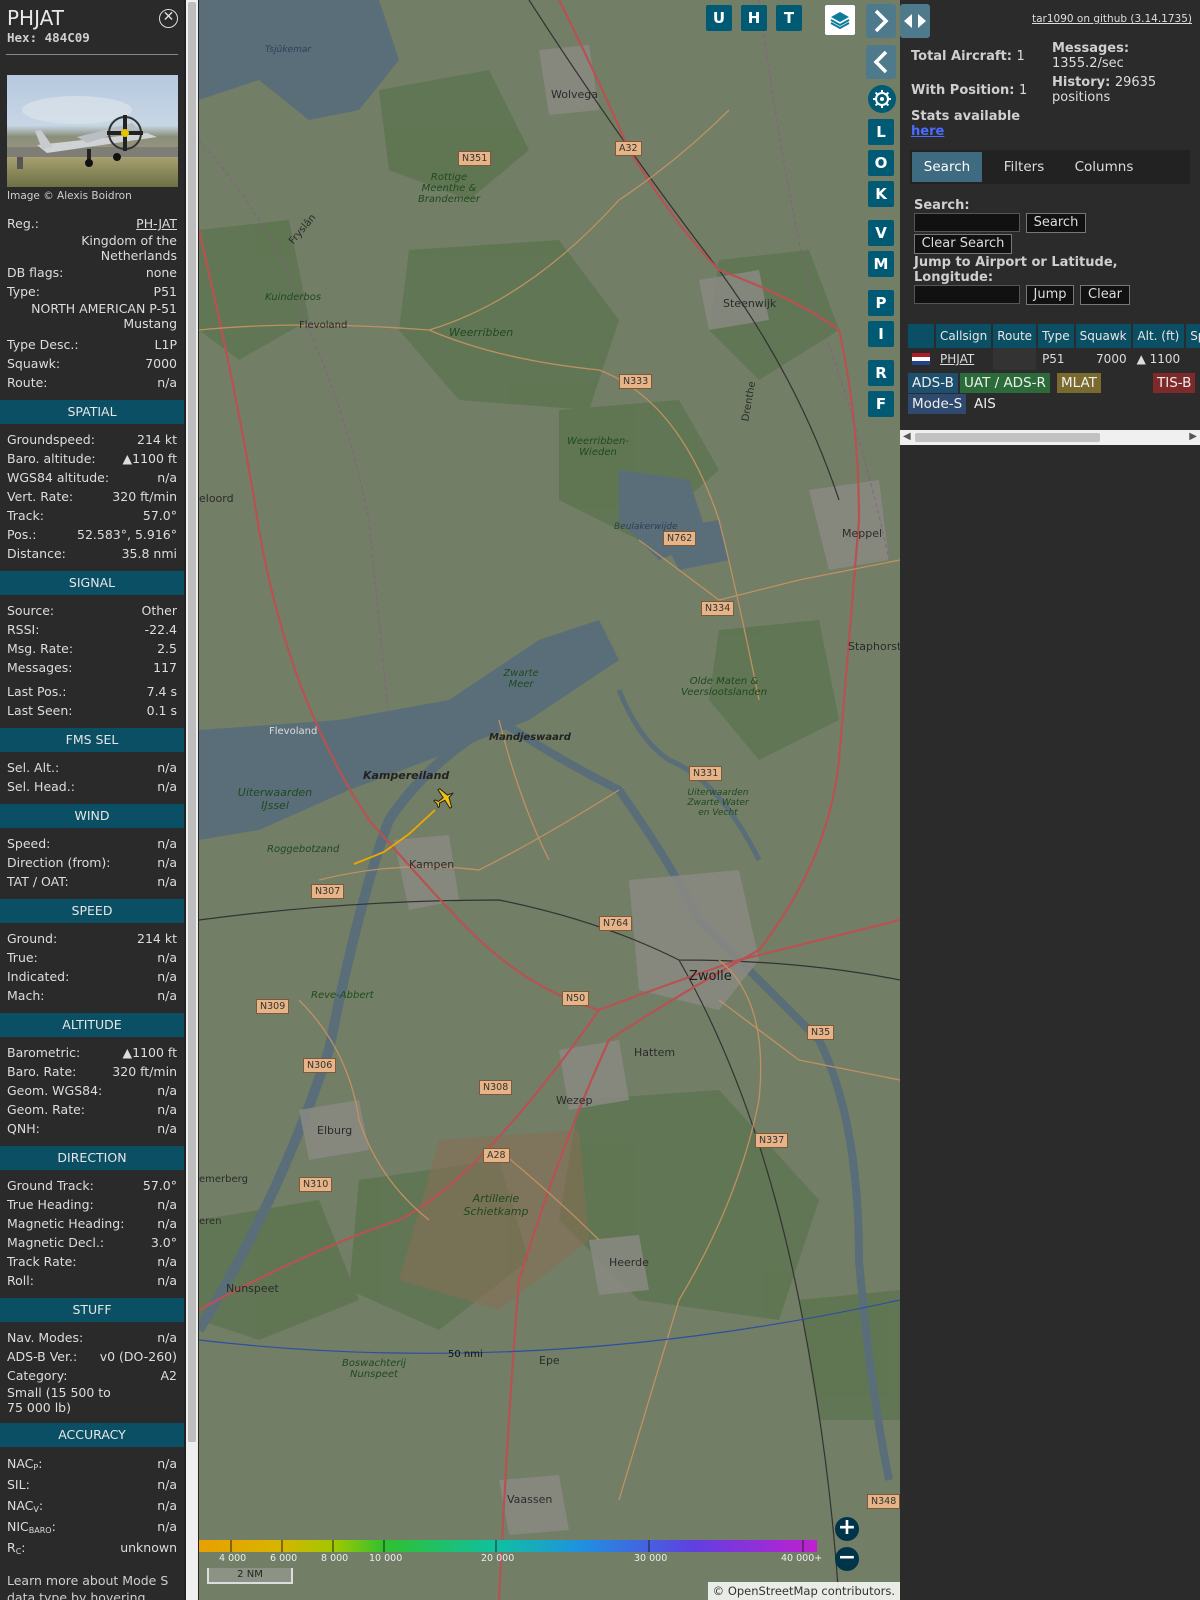 The width and height of the screenshot is (1200, 1600). Describe the element at coordinates (598, 447) in the screenshot. I see `area-weerribben-wieden: Weerribben-Wieden` at that location.